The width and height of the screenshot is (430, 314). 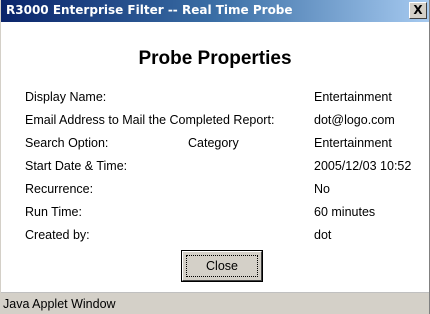 I want to click on status-bar: Java Applet Window, so click(x=215, y=303).